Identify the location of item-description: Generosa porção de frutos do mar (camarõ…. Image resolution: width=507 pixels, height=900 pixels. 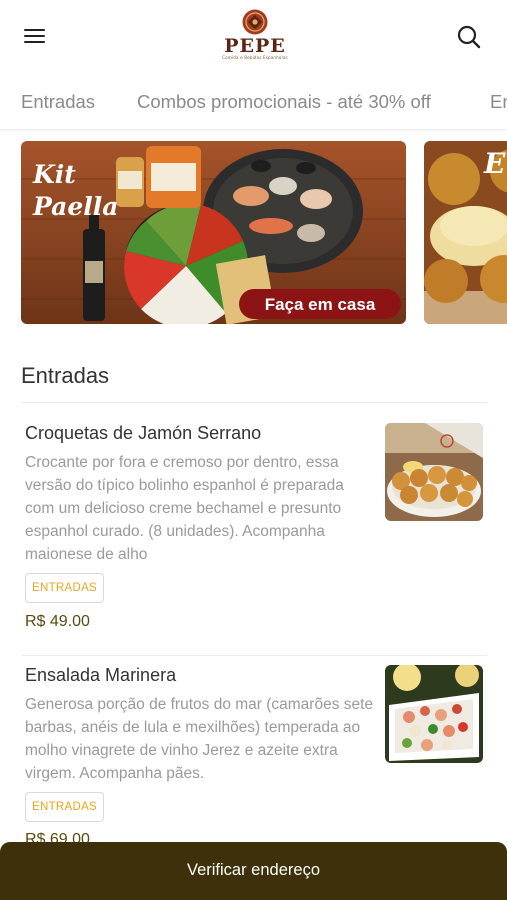
(199, 739).